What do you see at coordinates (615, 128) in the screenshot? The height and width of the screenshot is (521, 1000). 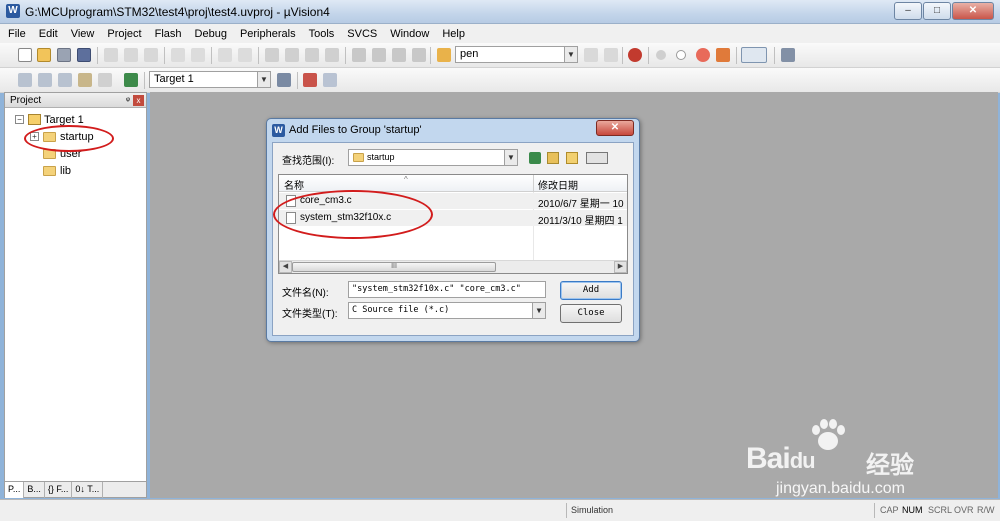 I see `dialog-close-button: ✕` at bounding box center [615, 128].